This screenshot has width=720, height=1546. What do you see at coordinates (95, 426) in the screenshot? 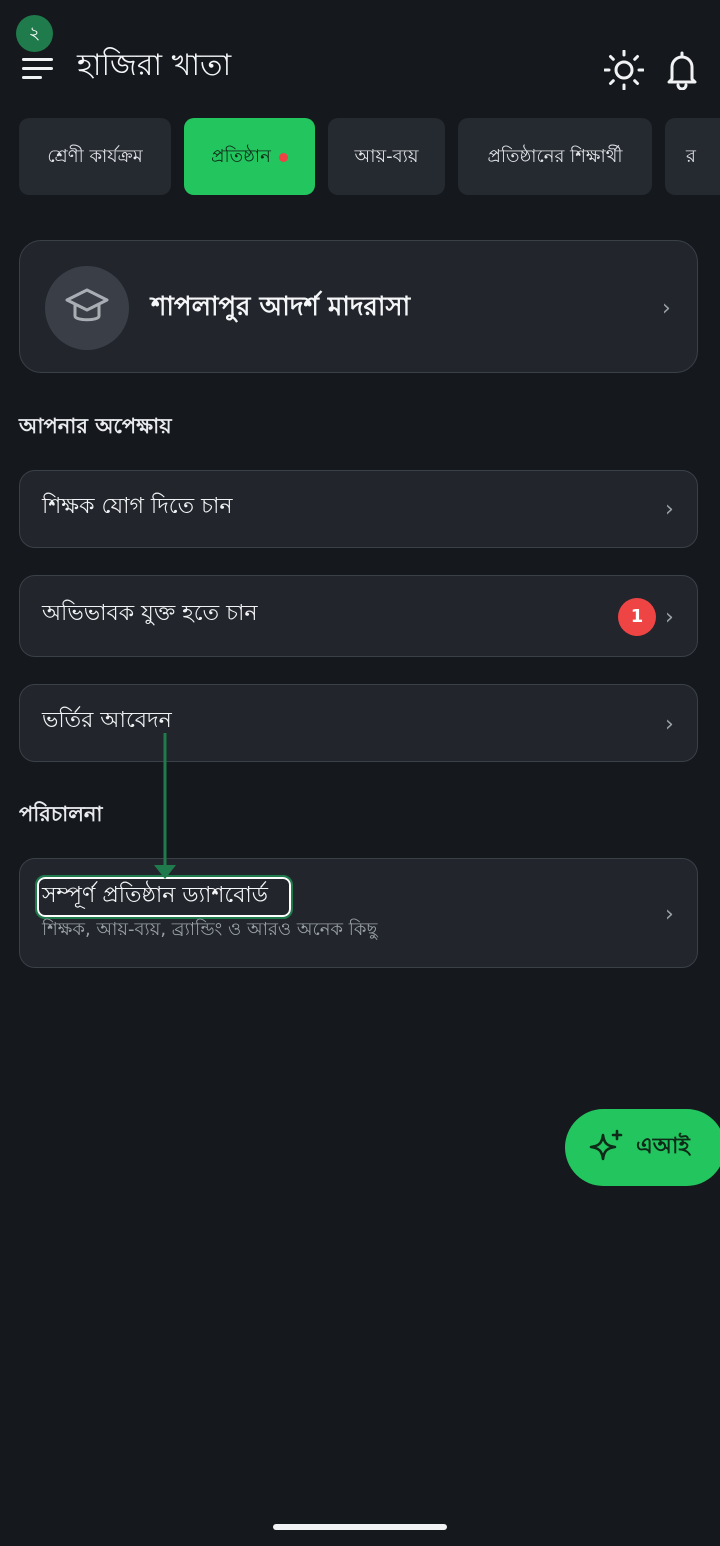
I see `pending-section-title: আপনার অপেক্ষায়` at bounding box center [95, 426].